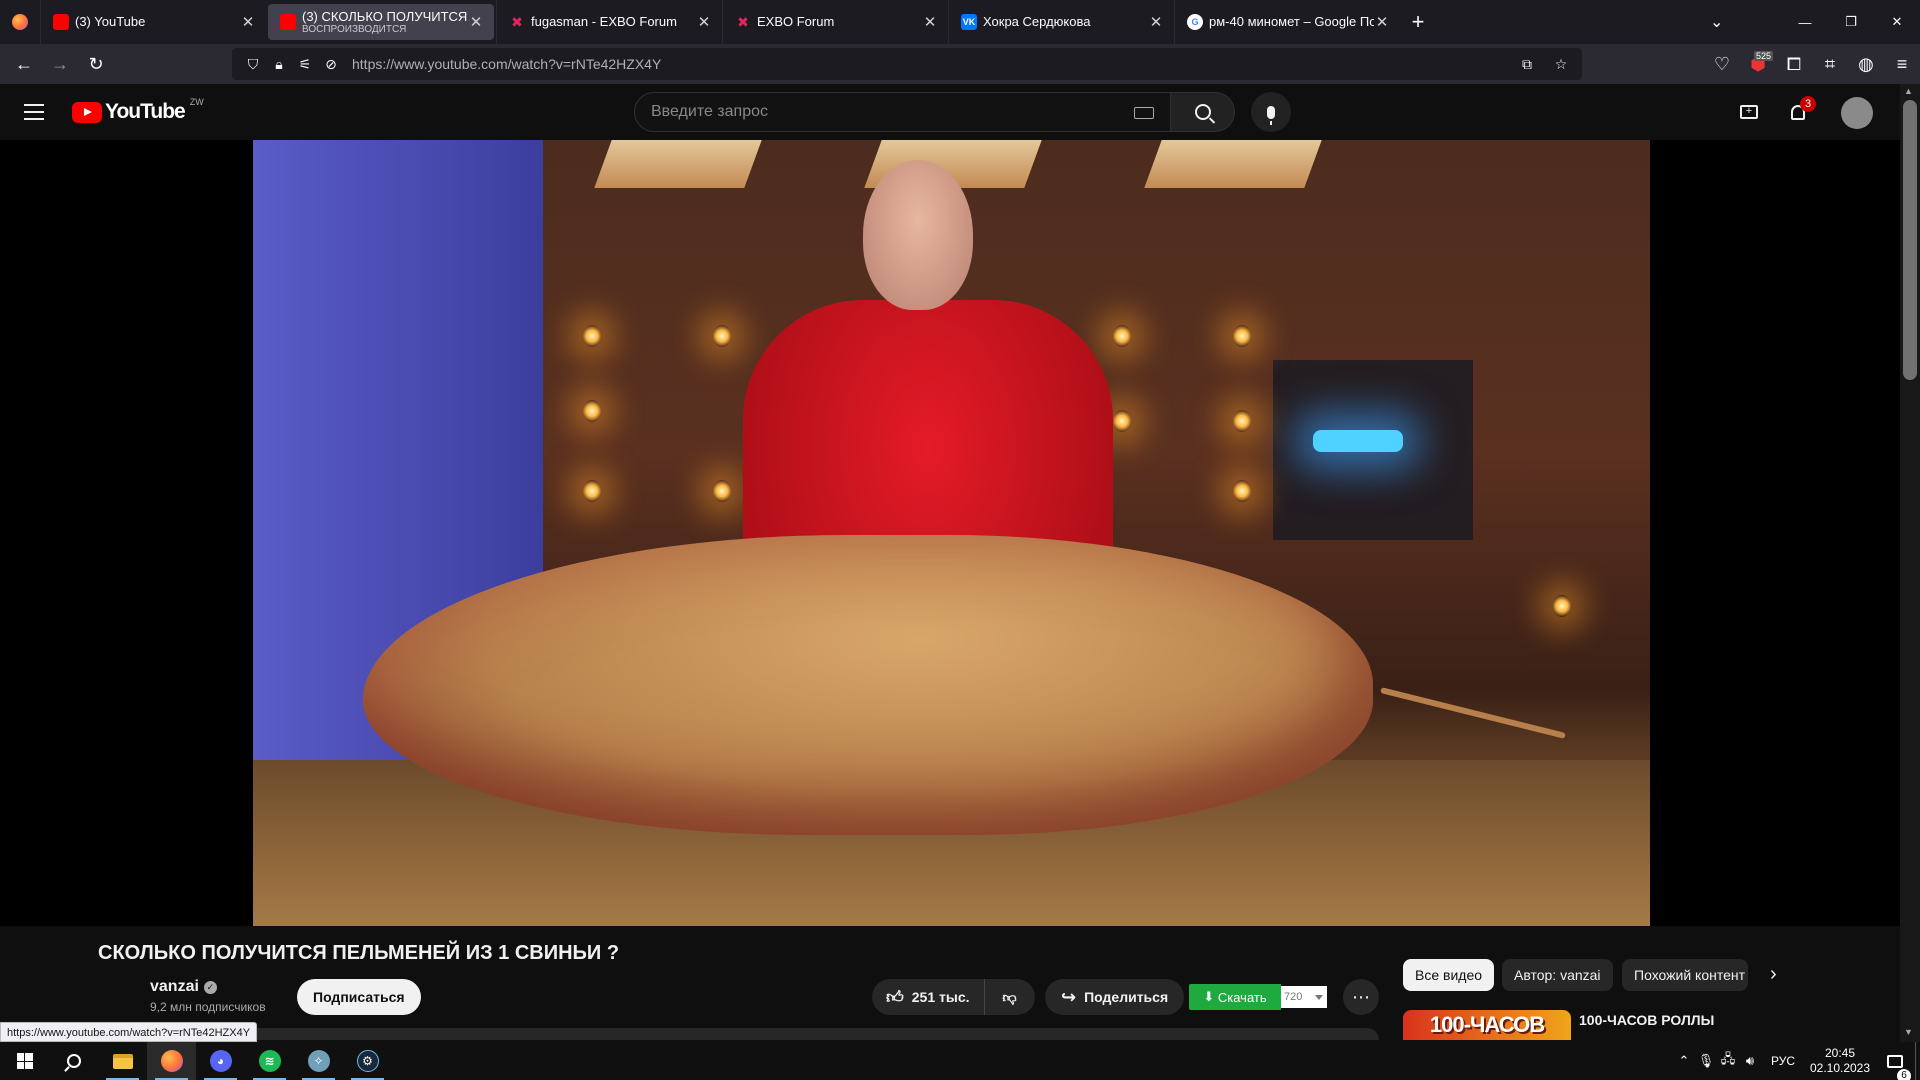 This screenshot has width=1920, height=1080. I want to click on recommended-title: 100-ЧАСОВ РОЛЛЫ, so click(1646, 1020).